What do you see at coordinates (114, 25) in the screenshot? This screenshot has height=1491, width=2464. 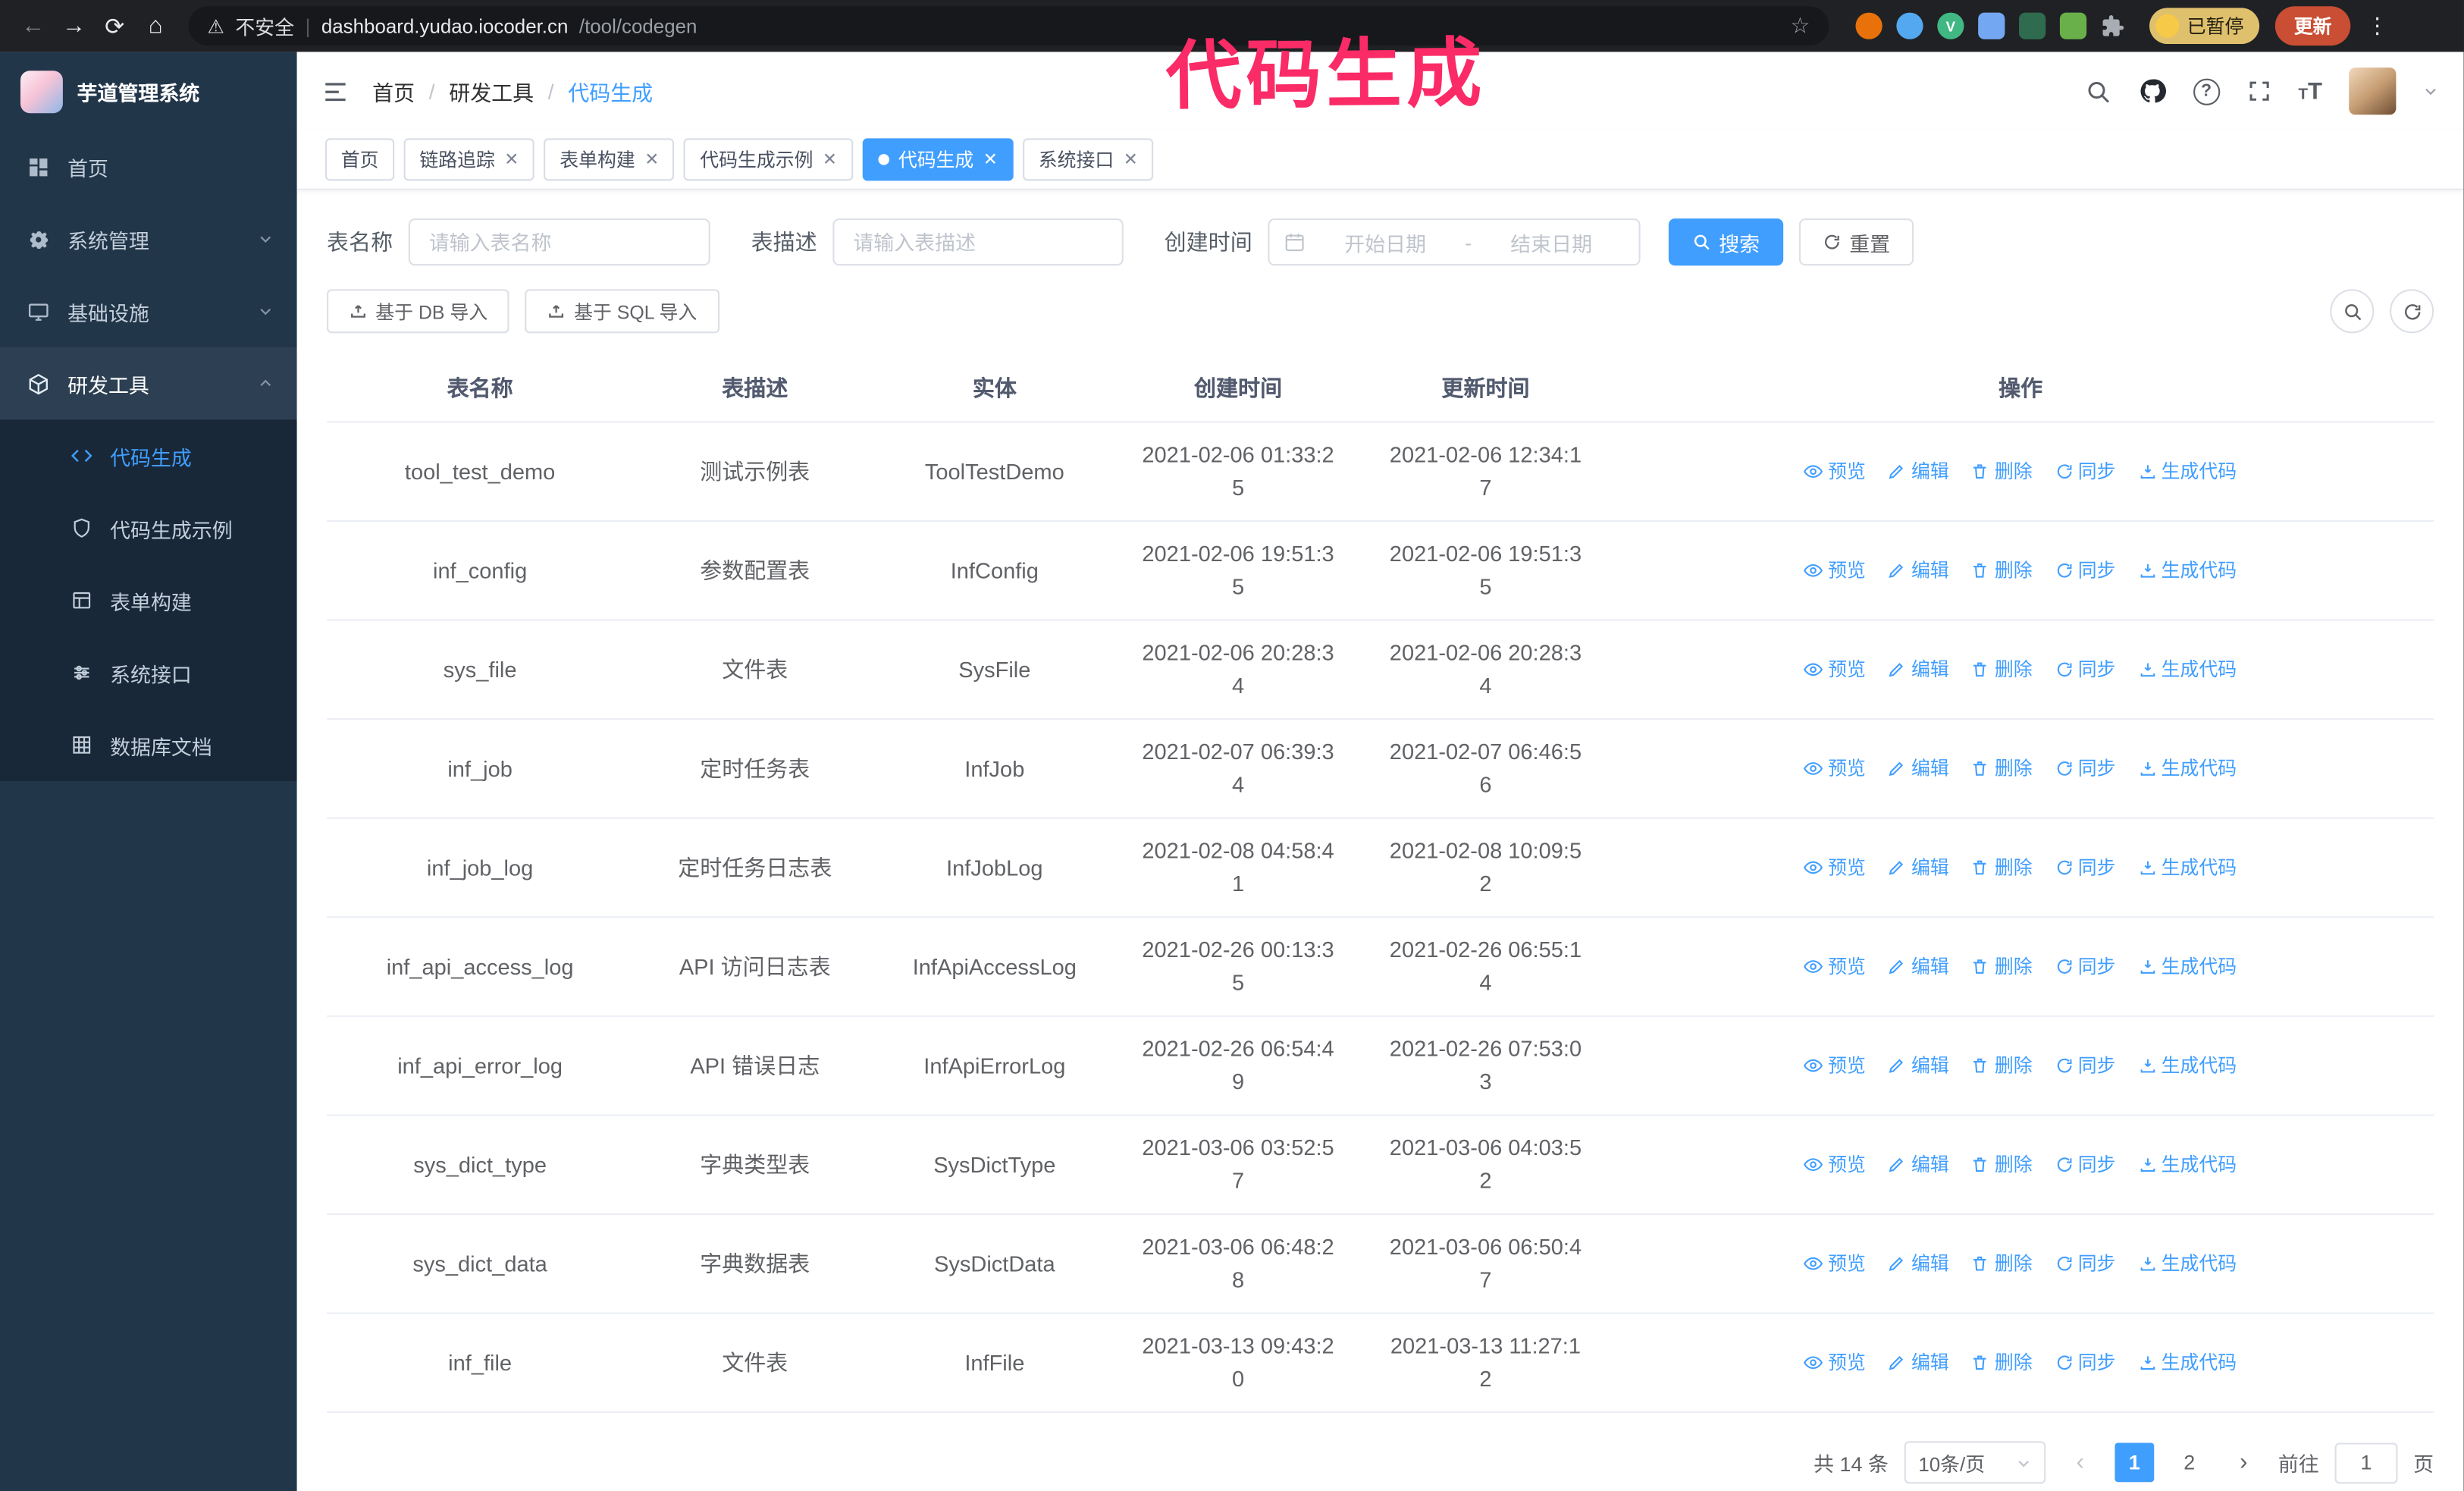 I see `reload-button: ⟳` at bounding box center [114, 25].